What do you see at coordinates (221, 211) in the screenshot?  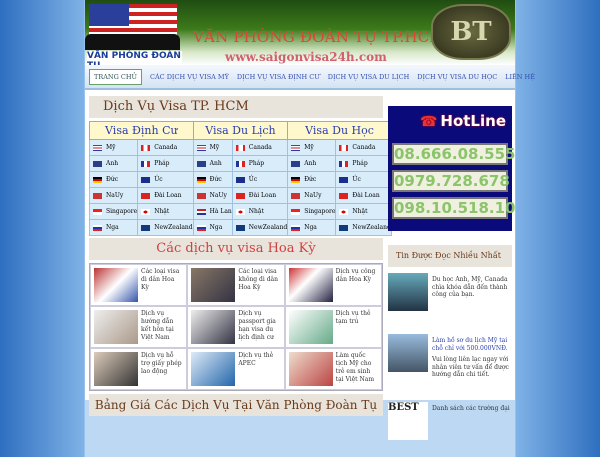 I see `country-name: Hà Lan` at bounding box center [221, 211].